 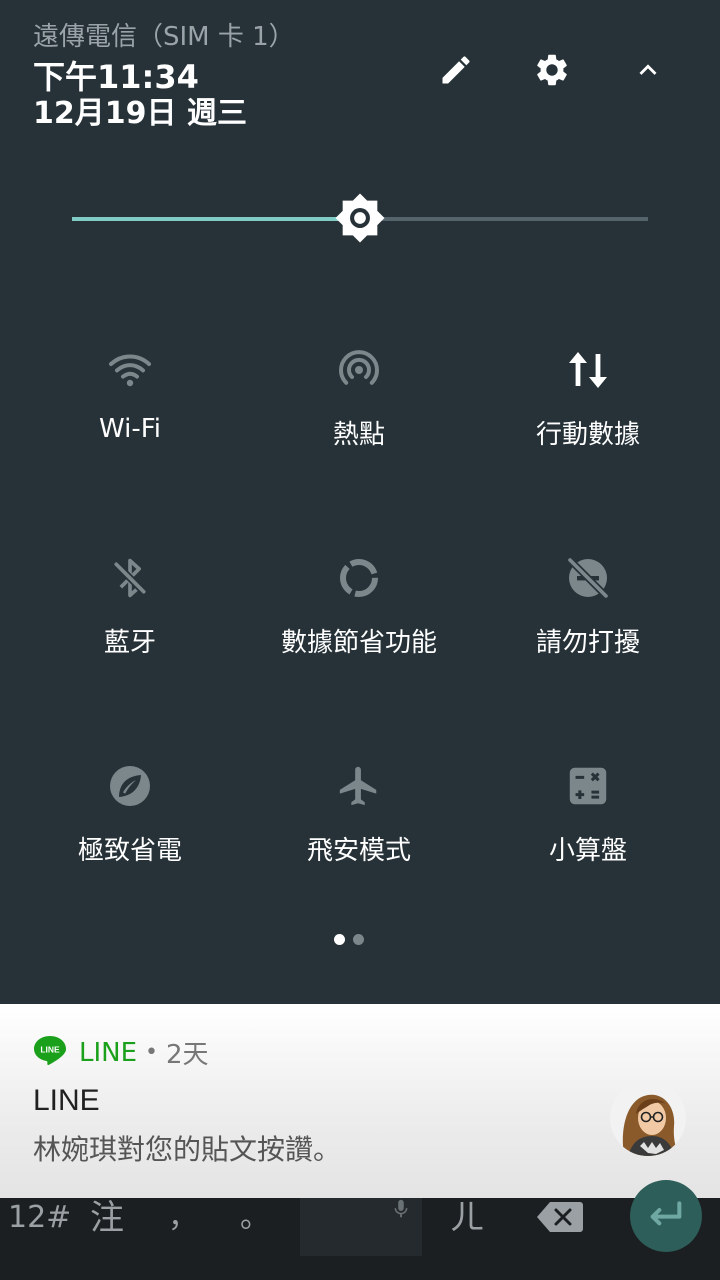 I want to click on key-symbols: 12#, so click(x=39, y=1218).